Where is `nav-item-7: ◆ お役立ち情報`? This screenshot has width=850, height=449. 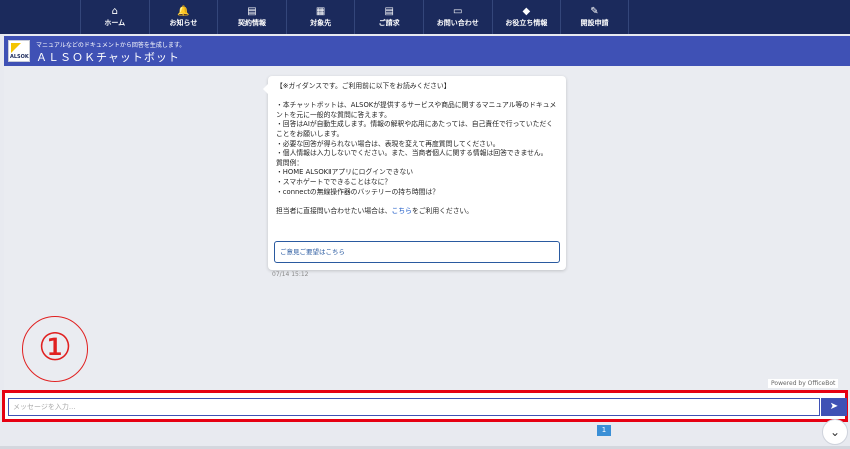 nav-item-7: ◆ お役立ち情報 is located at coordinates (526, 17).